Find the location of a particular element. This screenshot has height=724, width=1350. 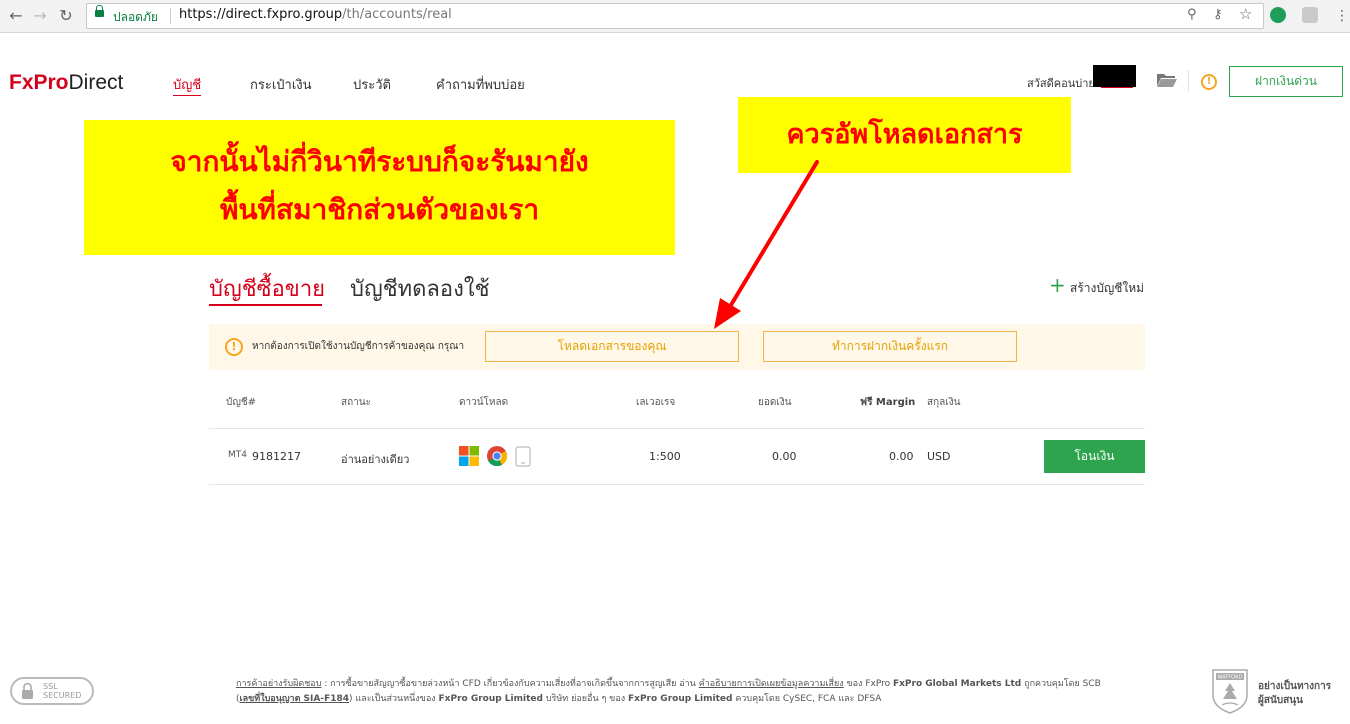

transfer-button: โอนเงิน is located at coordinates (1094, 456).